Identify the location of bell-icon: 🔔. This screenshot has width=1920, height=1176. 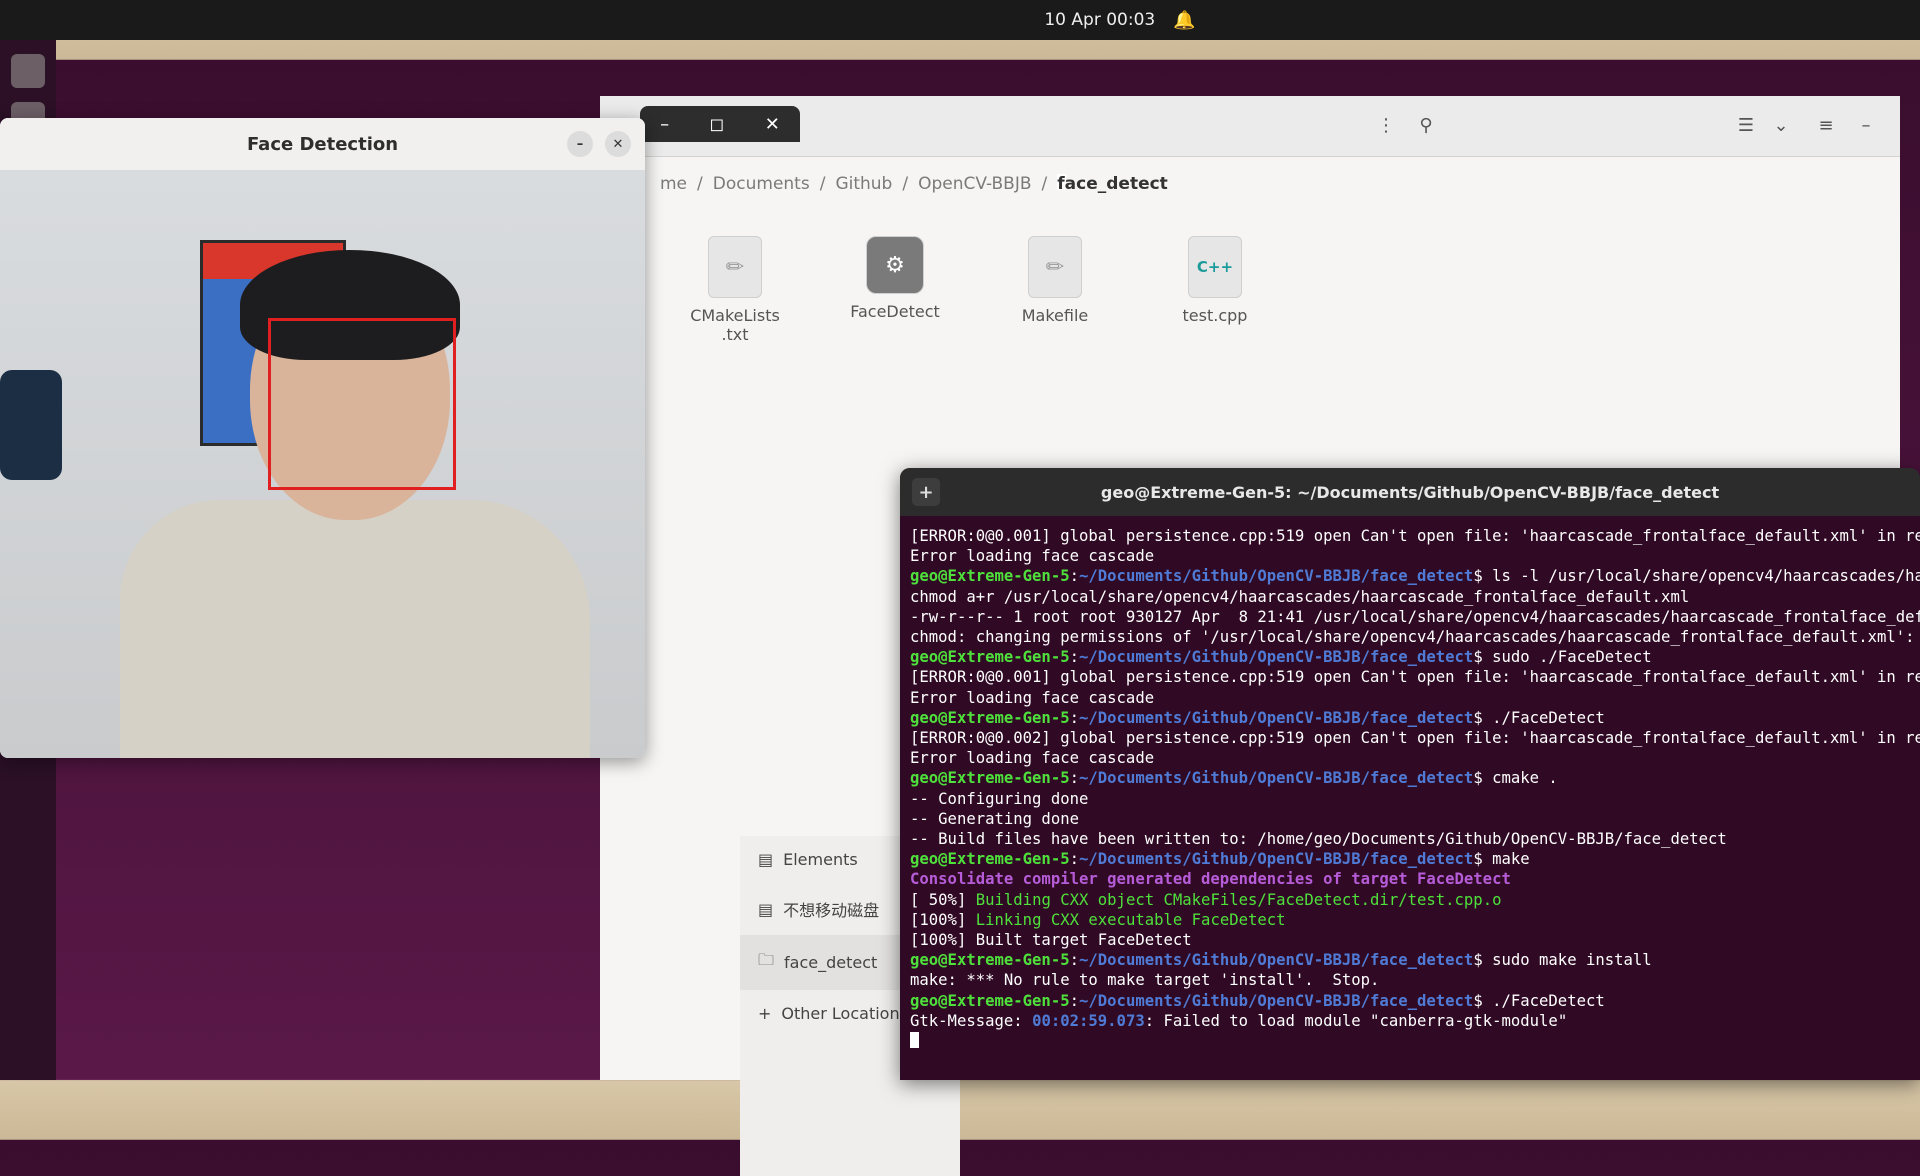
(1184, 20).